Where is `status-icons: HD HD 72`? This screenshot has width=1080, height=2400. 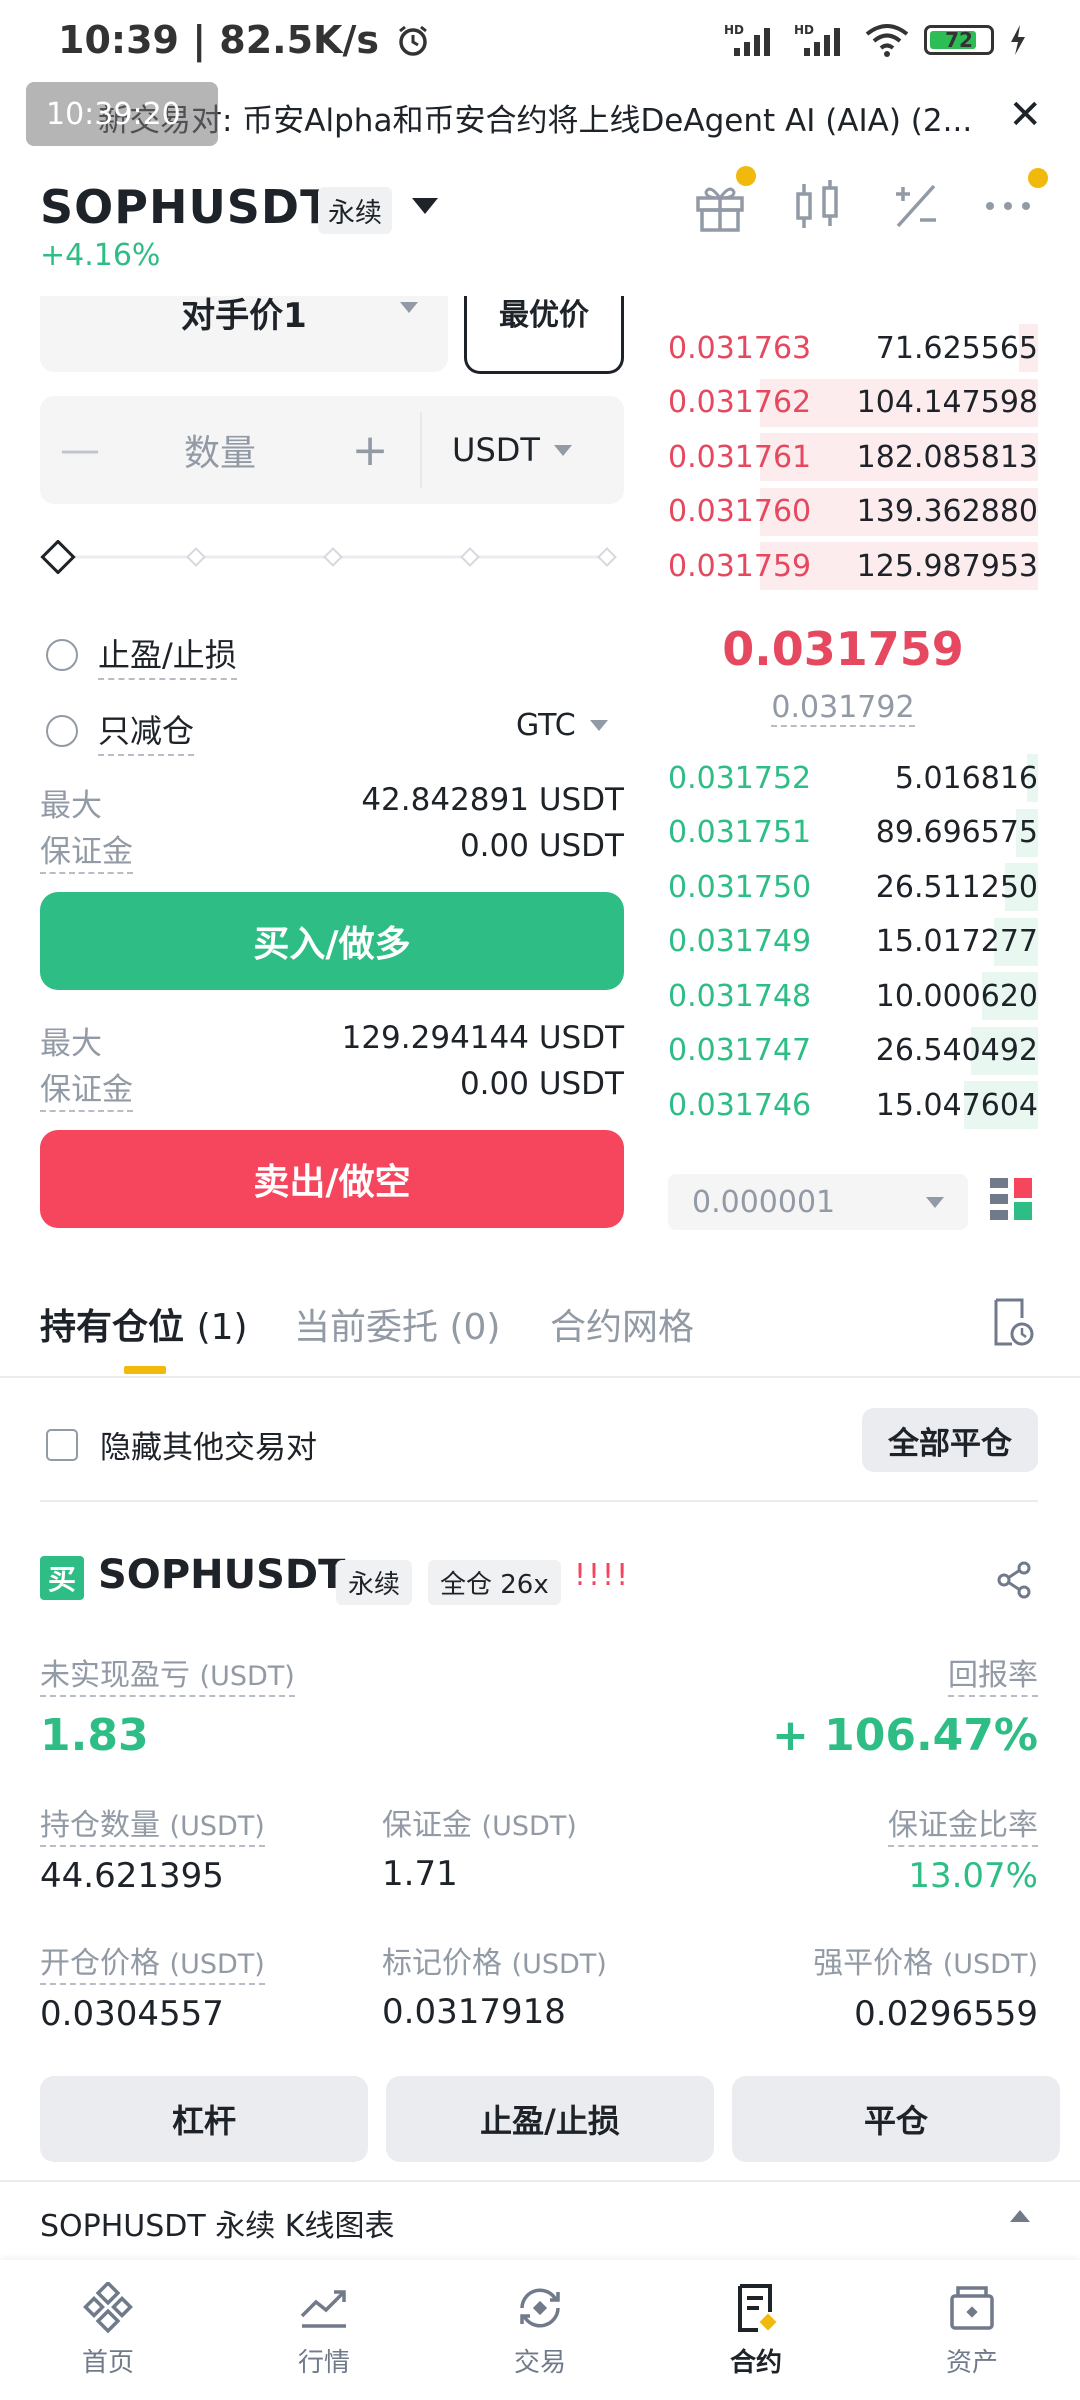
status-icons: HD HD 72 is located at coordinates (876, 40).